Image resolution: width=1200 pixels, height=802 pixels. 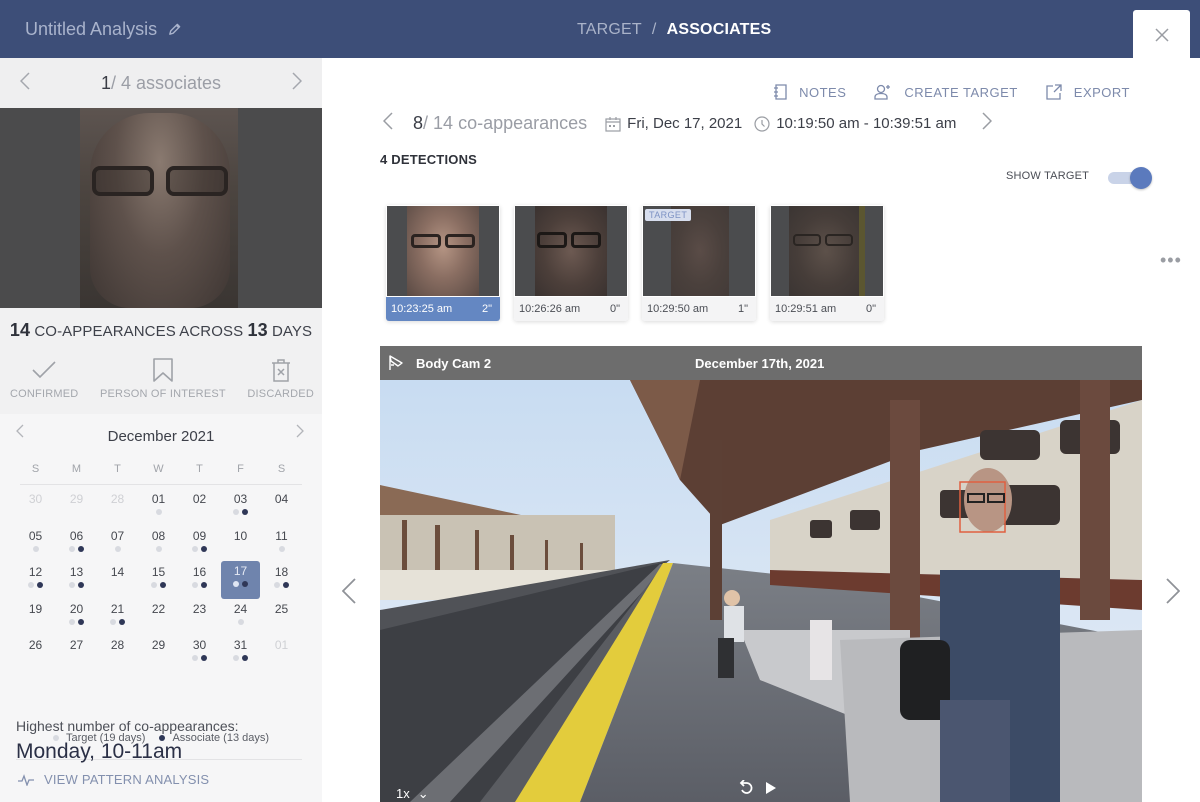 I want to click on calendar-day: 12, so click(x=35, y=580).